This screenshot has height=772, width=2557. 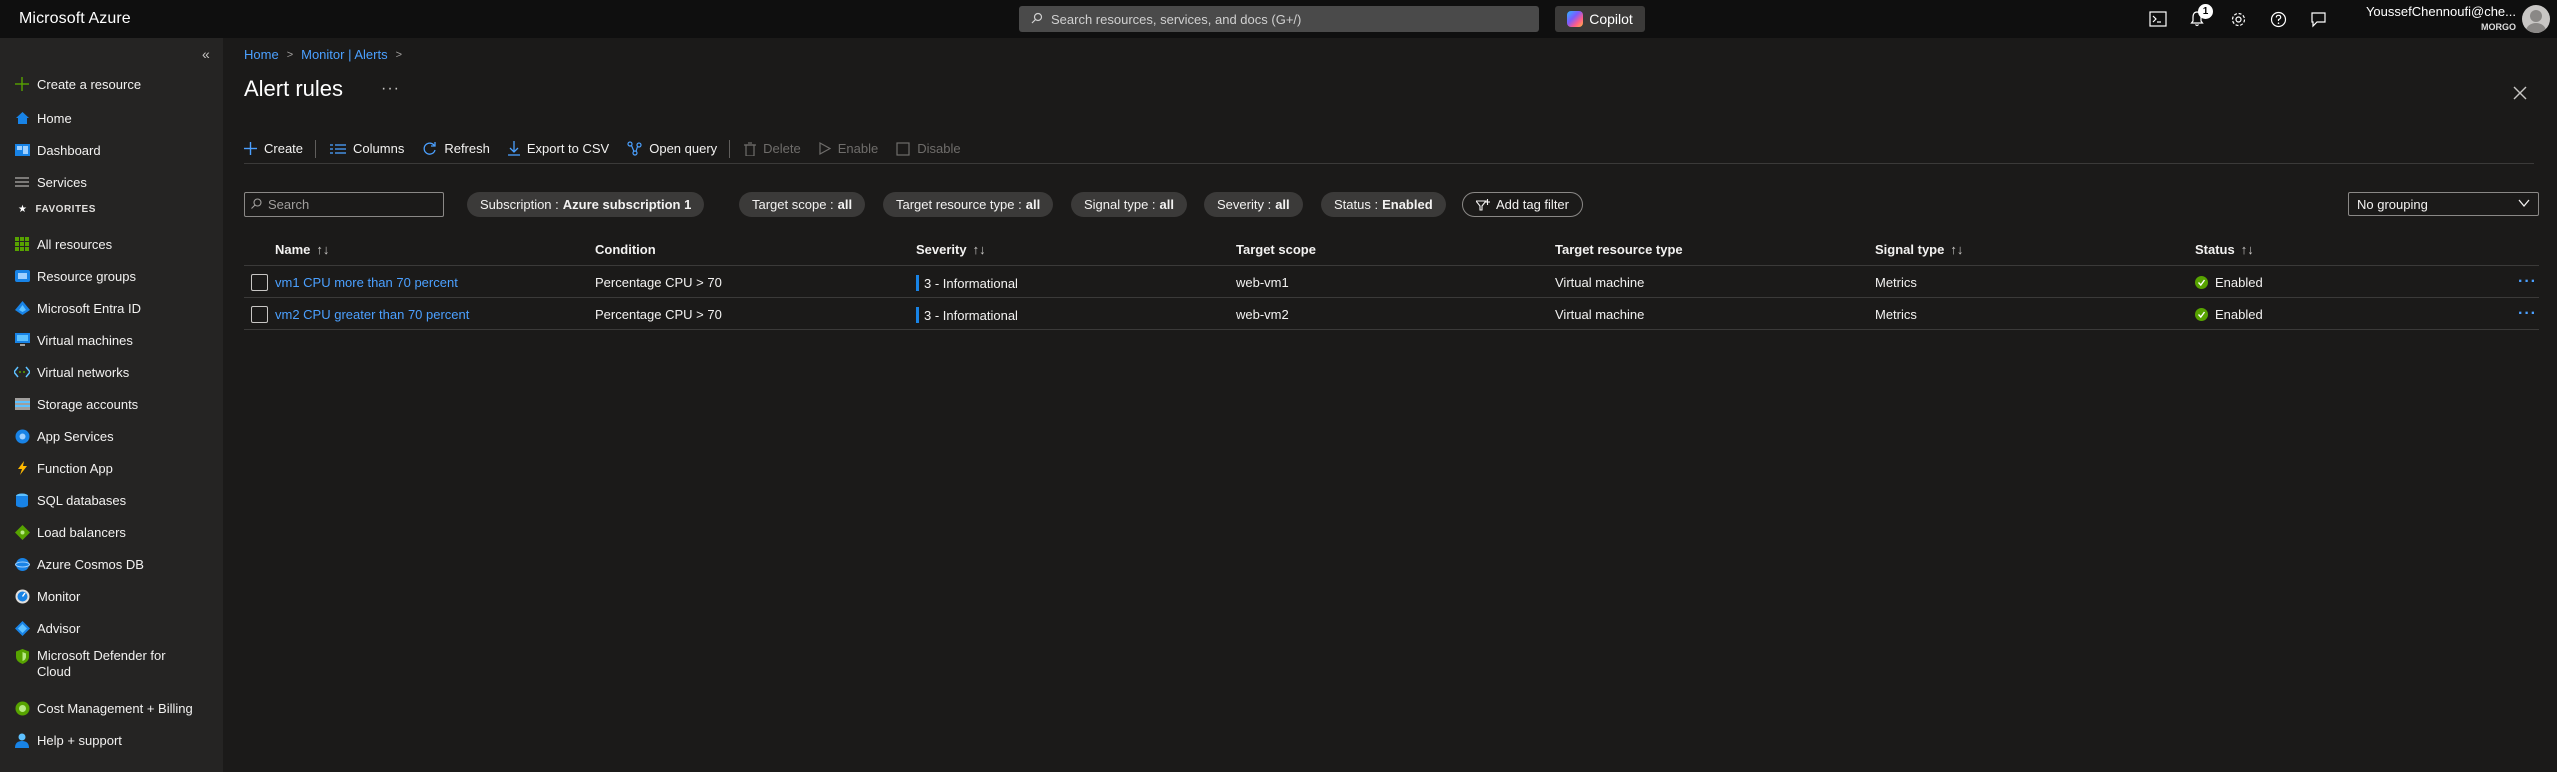 What do you see at coordinates (456, 149) in the screenshot?
I see `refresh-button: Refresh` at bounding box center [456, 149].